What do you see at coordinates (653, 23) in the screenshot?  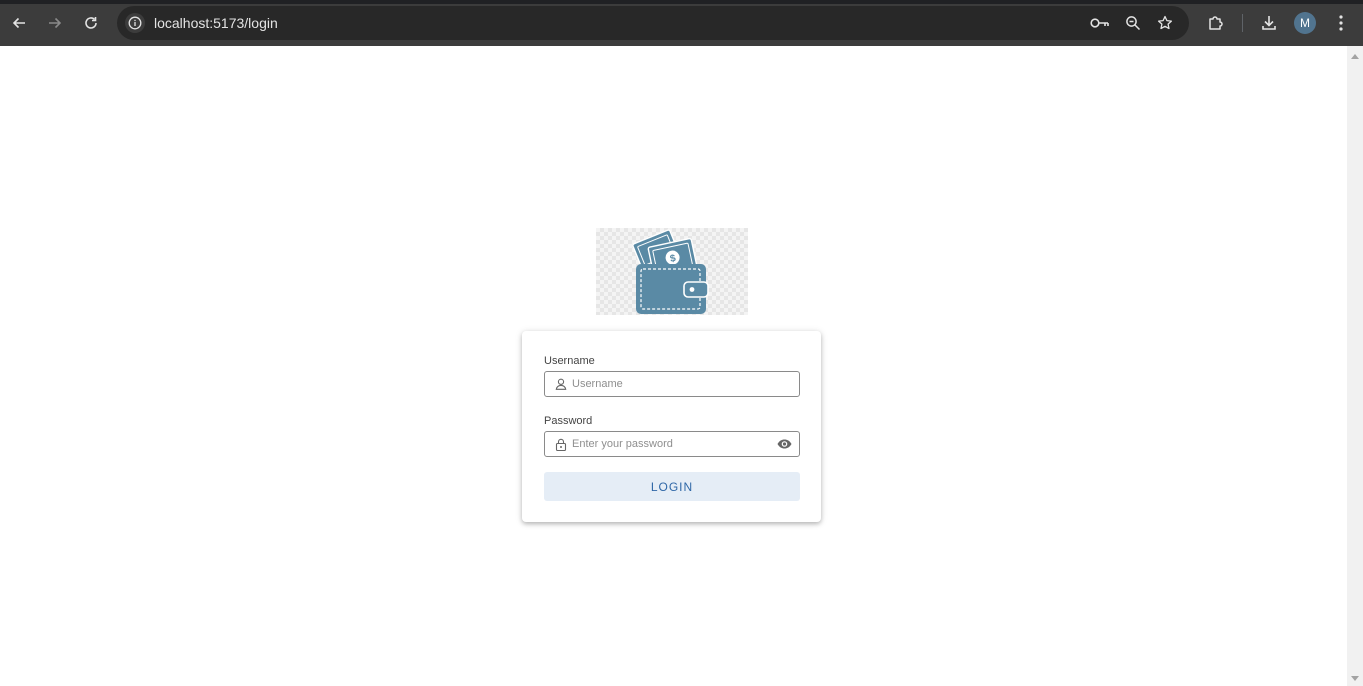 I see `address-bar: localhost:5173/login` at bounding box center [653, 23].